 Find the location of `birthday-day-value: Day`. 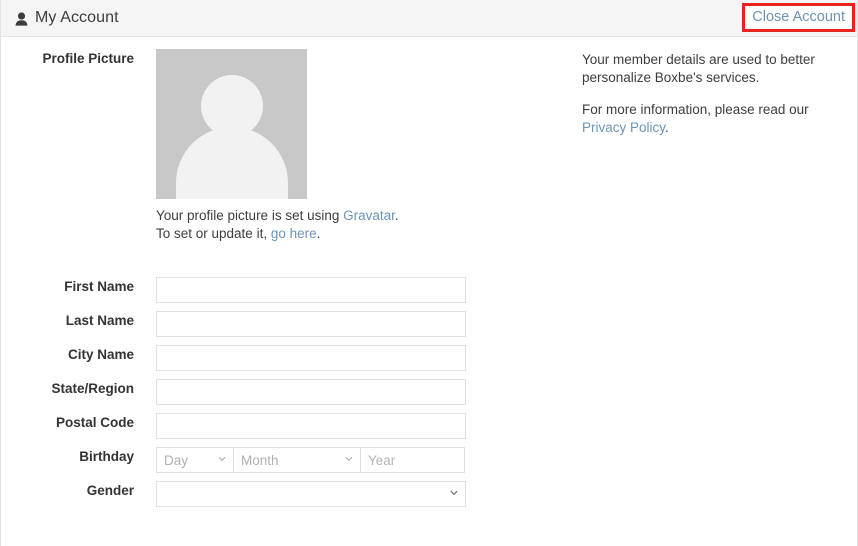

birthday-day-value: Day is located at coordinates (176, 460).